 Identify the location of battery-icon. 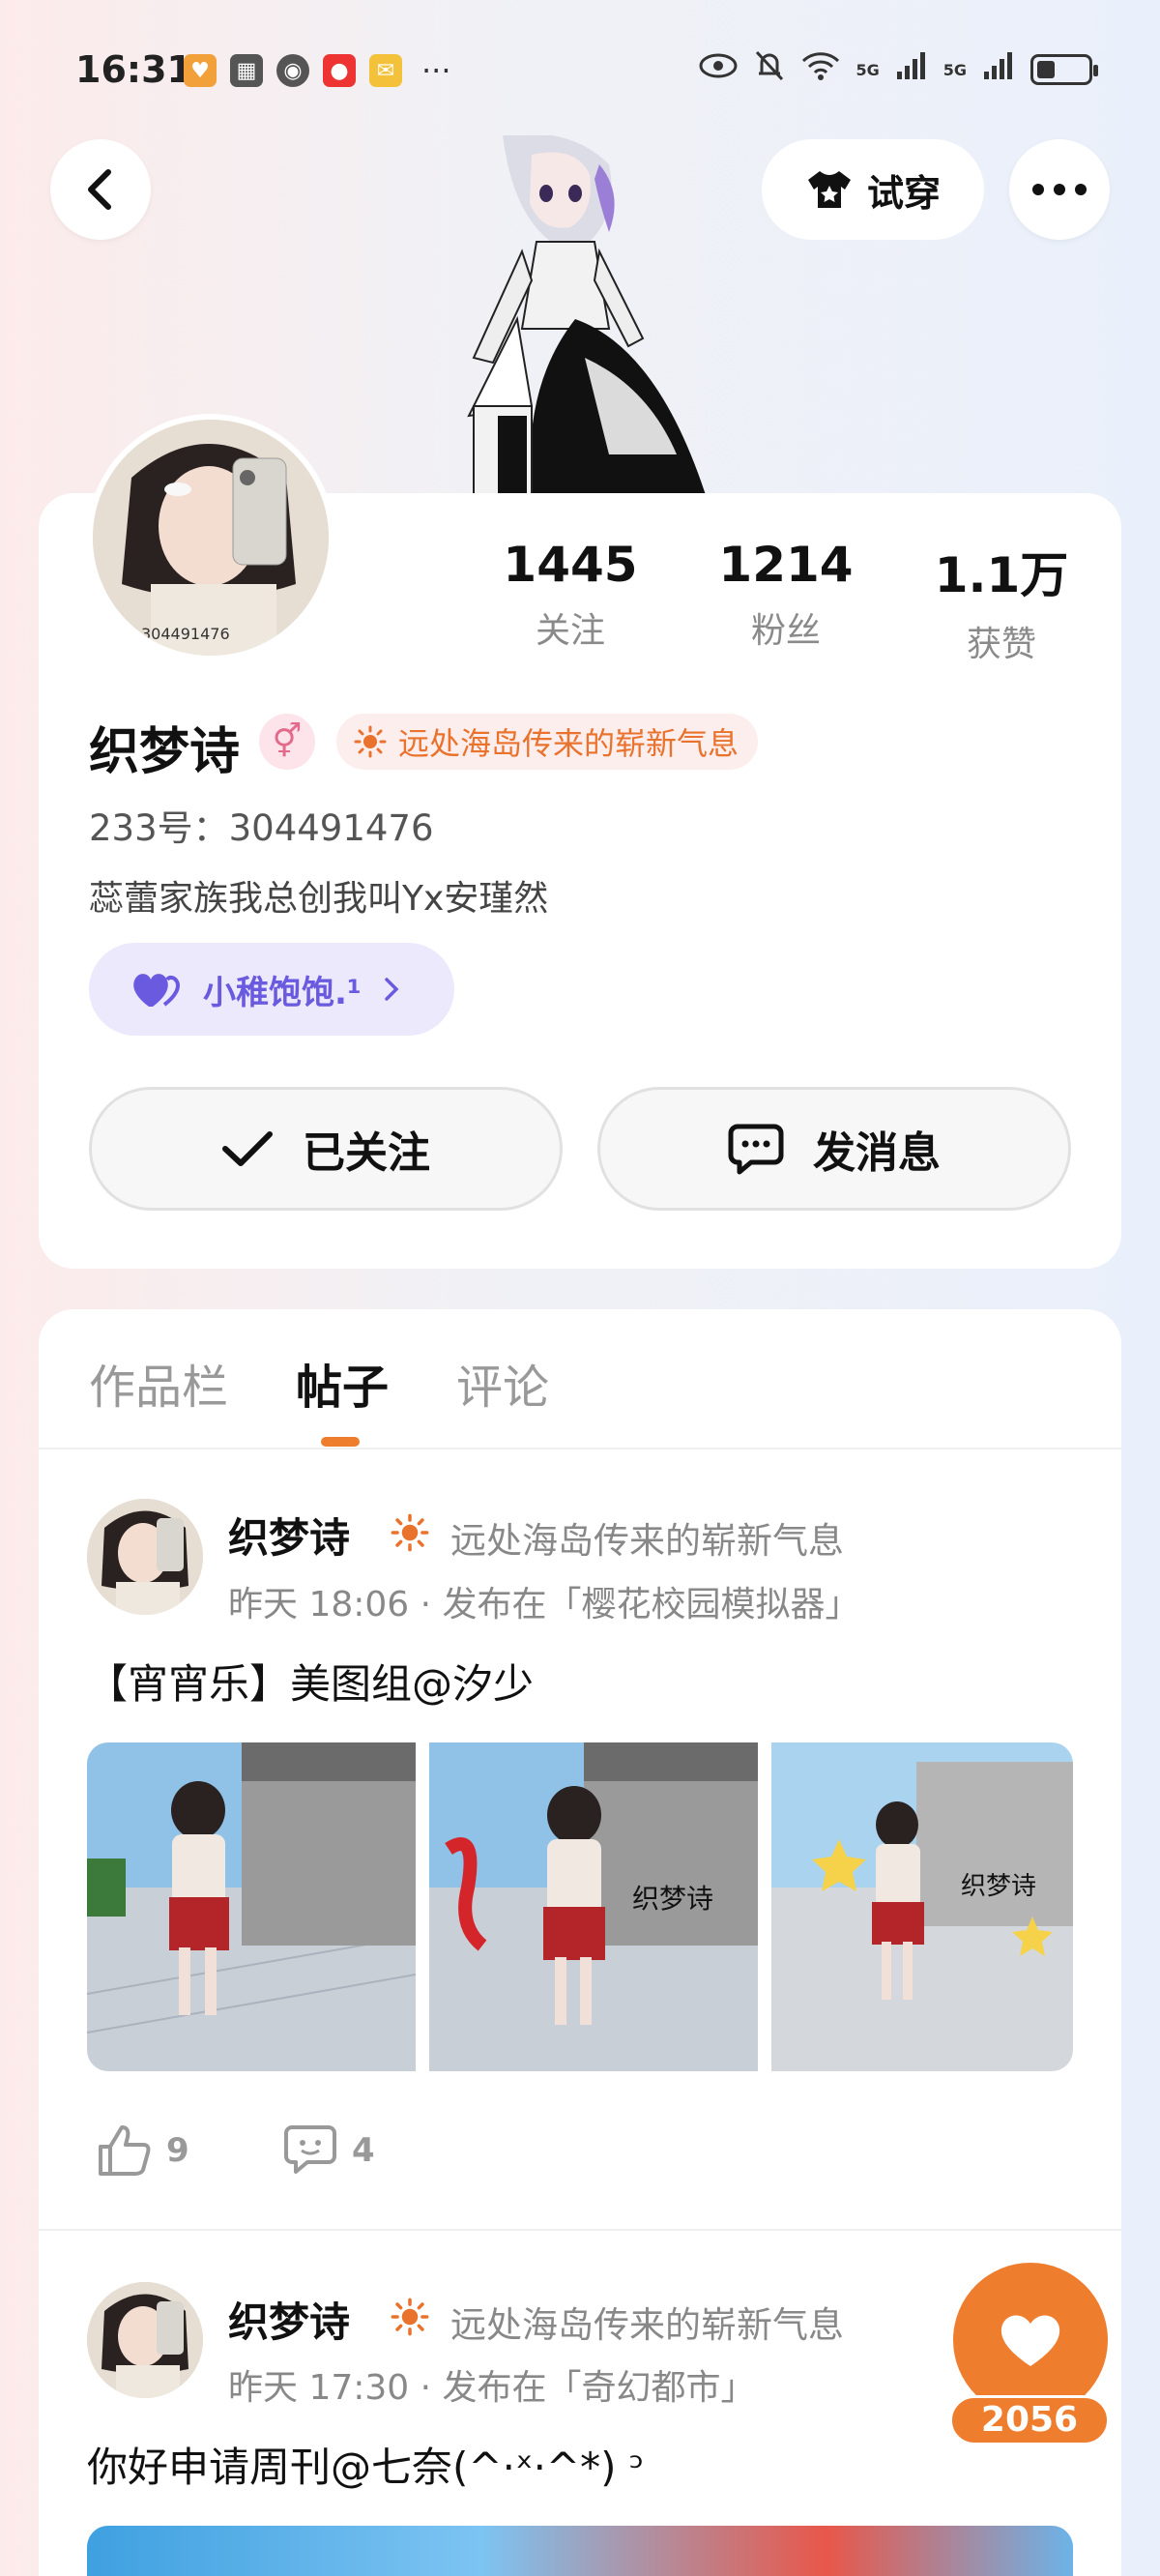
(1064, 69).